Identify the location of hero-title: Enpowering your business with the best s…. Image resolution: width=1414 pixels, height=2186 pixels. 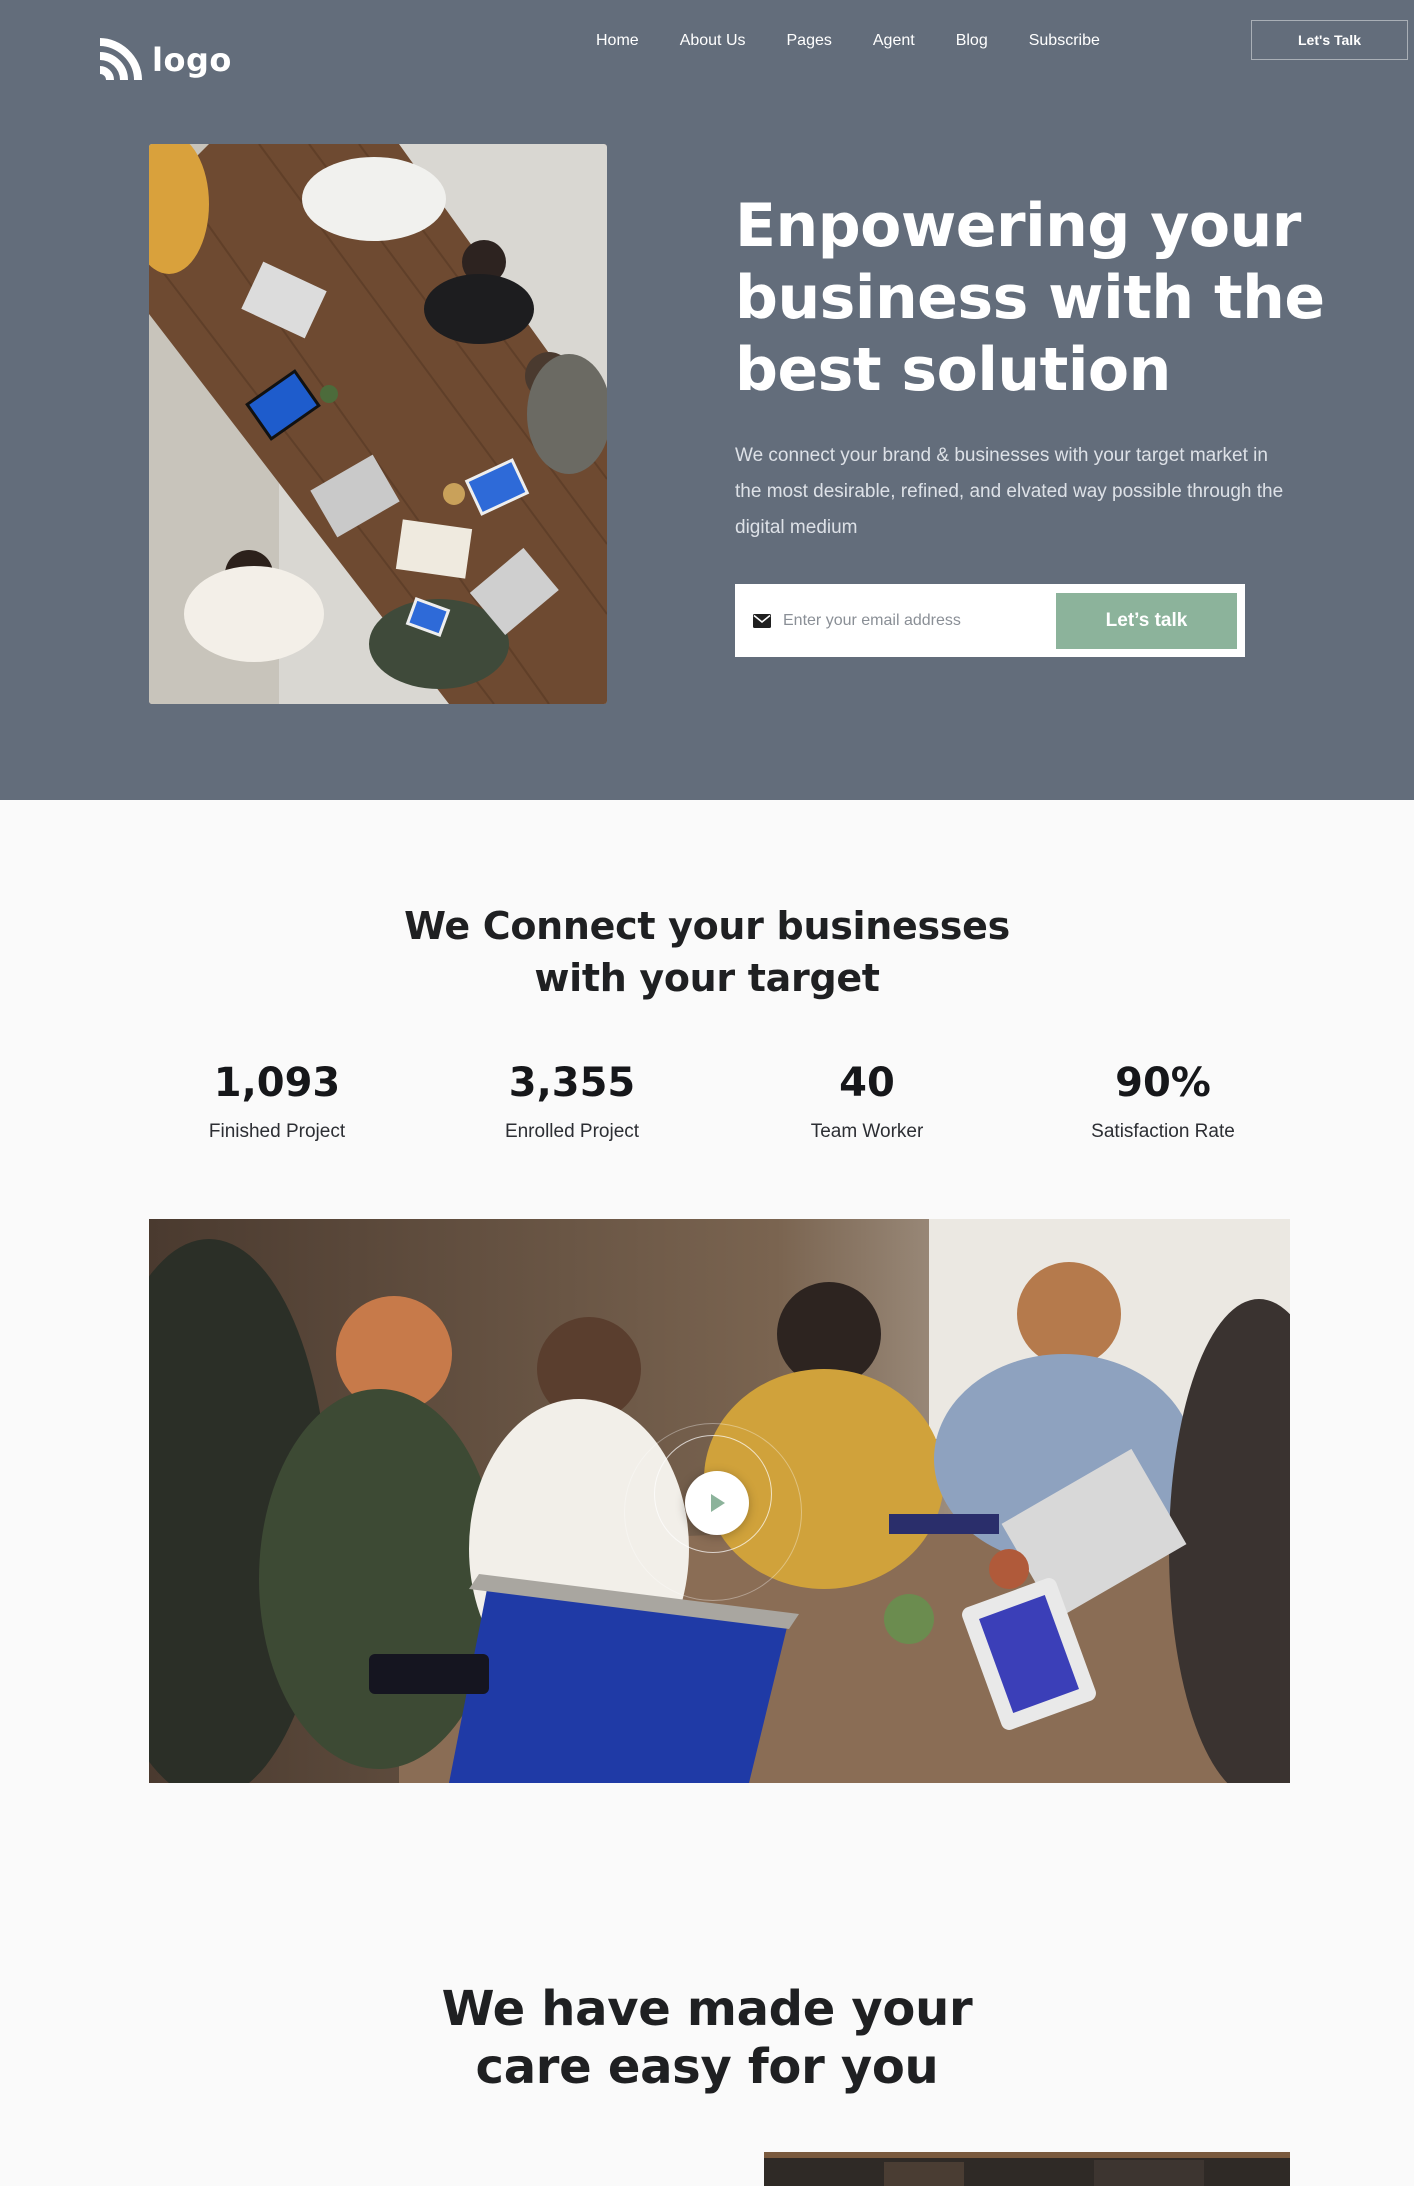
(1030, 298).